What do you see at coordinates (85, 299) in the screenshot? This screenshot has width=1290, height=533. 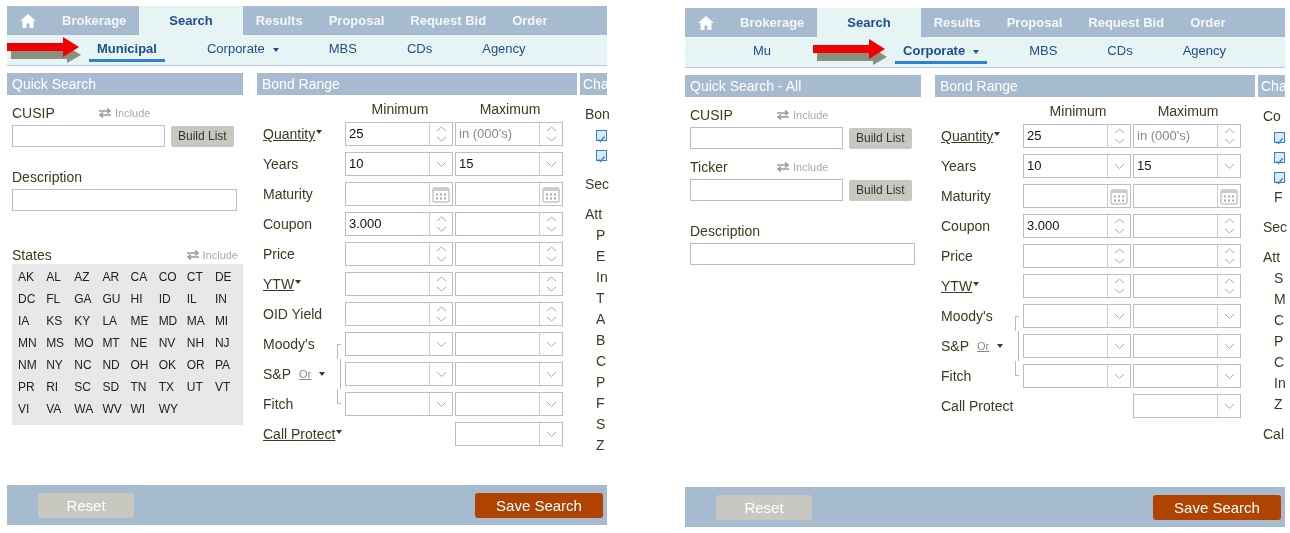 I see `state-option: GA` at bounding box center [85, 299].